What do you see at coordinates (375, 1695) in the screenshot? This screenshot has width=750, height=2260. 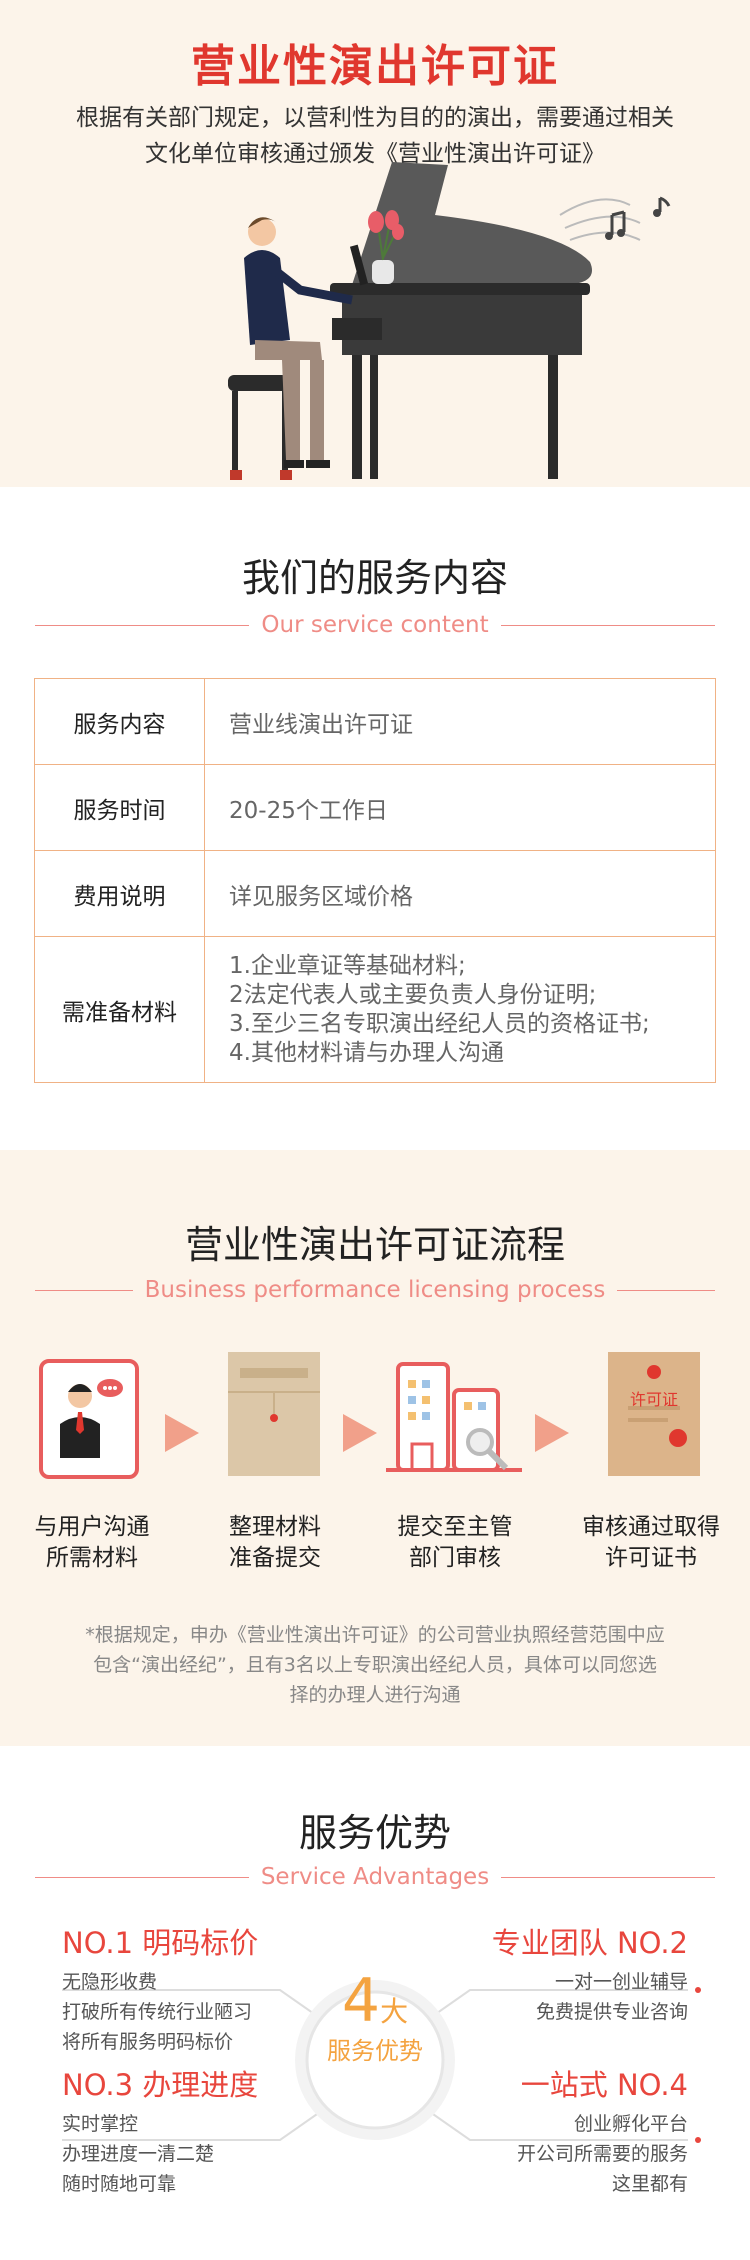 I see `note-line: 择的办理人进行沟通` at bounding box center [375, 1695].